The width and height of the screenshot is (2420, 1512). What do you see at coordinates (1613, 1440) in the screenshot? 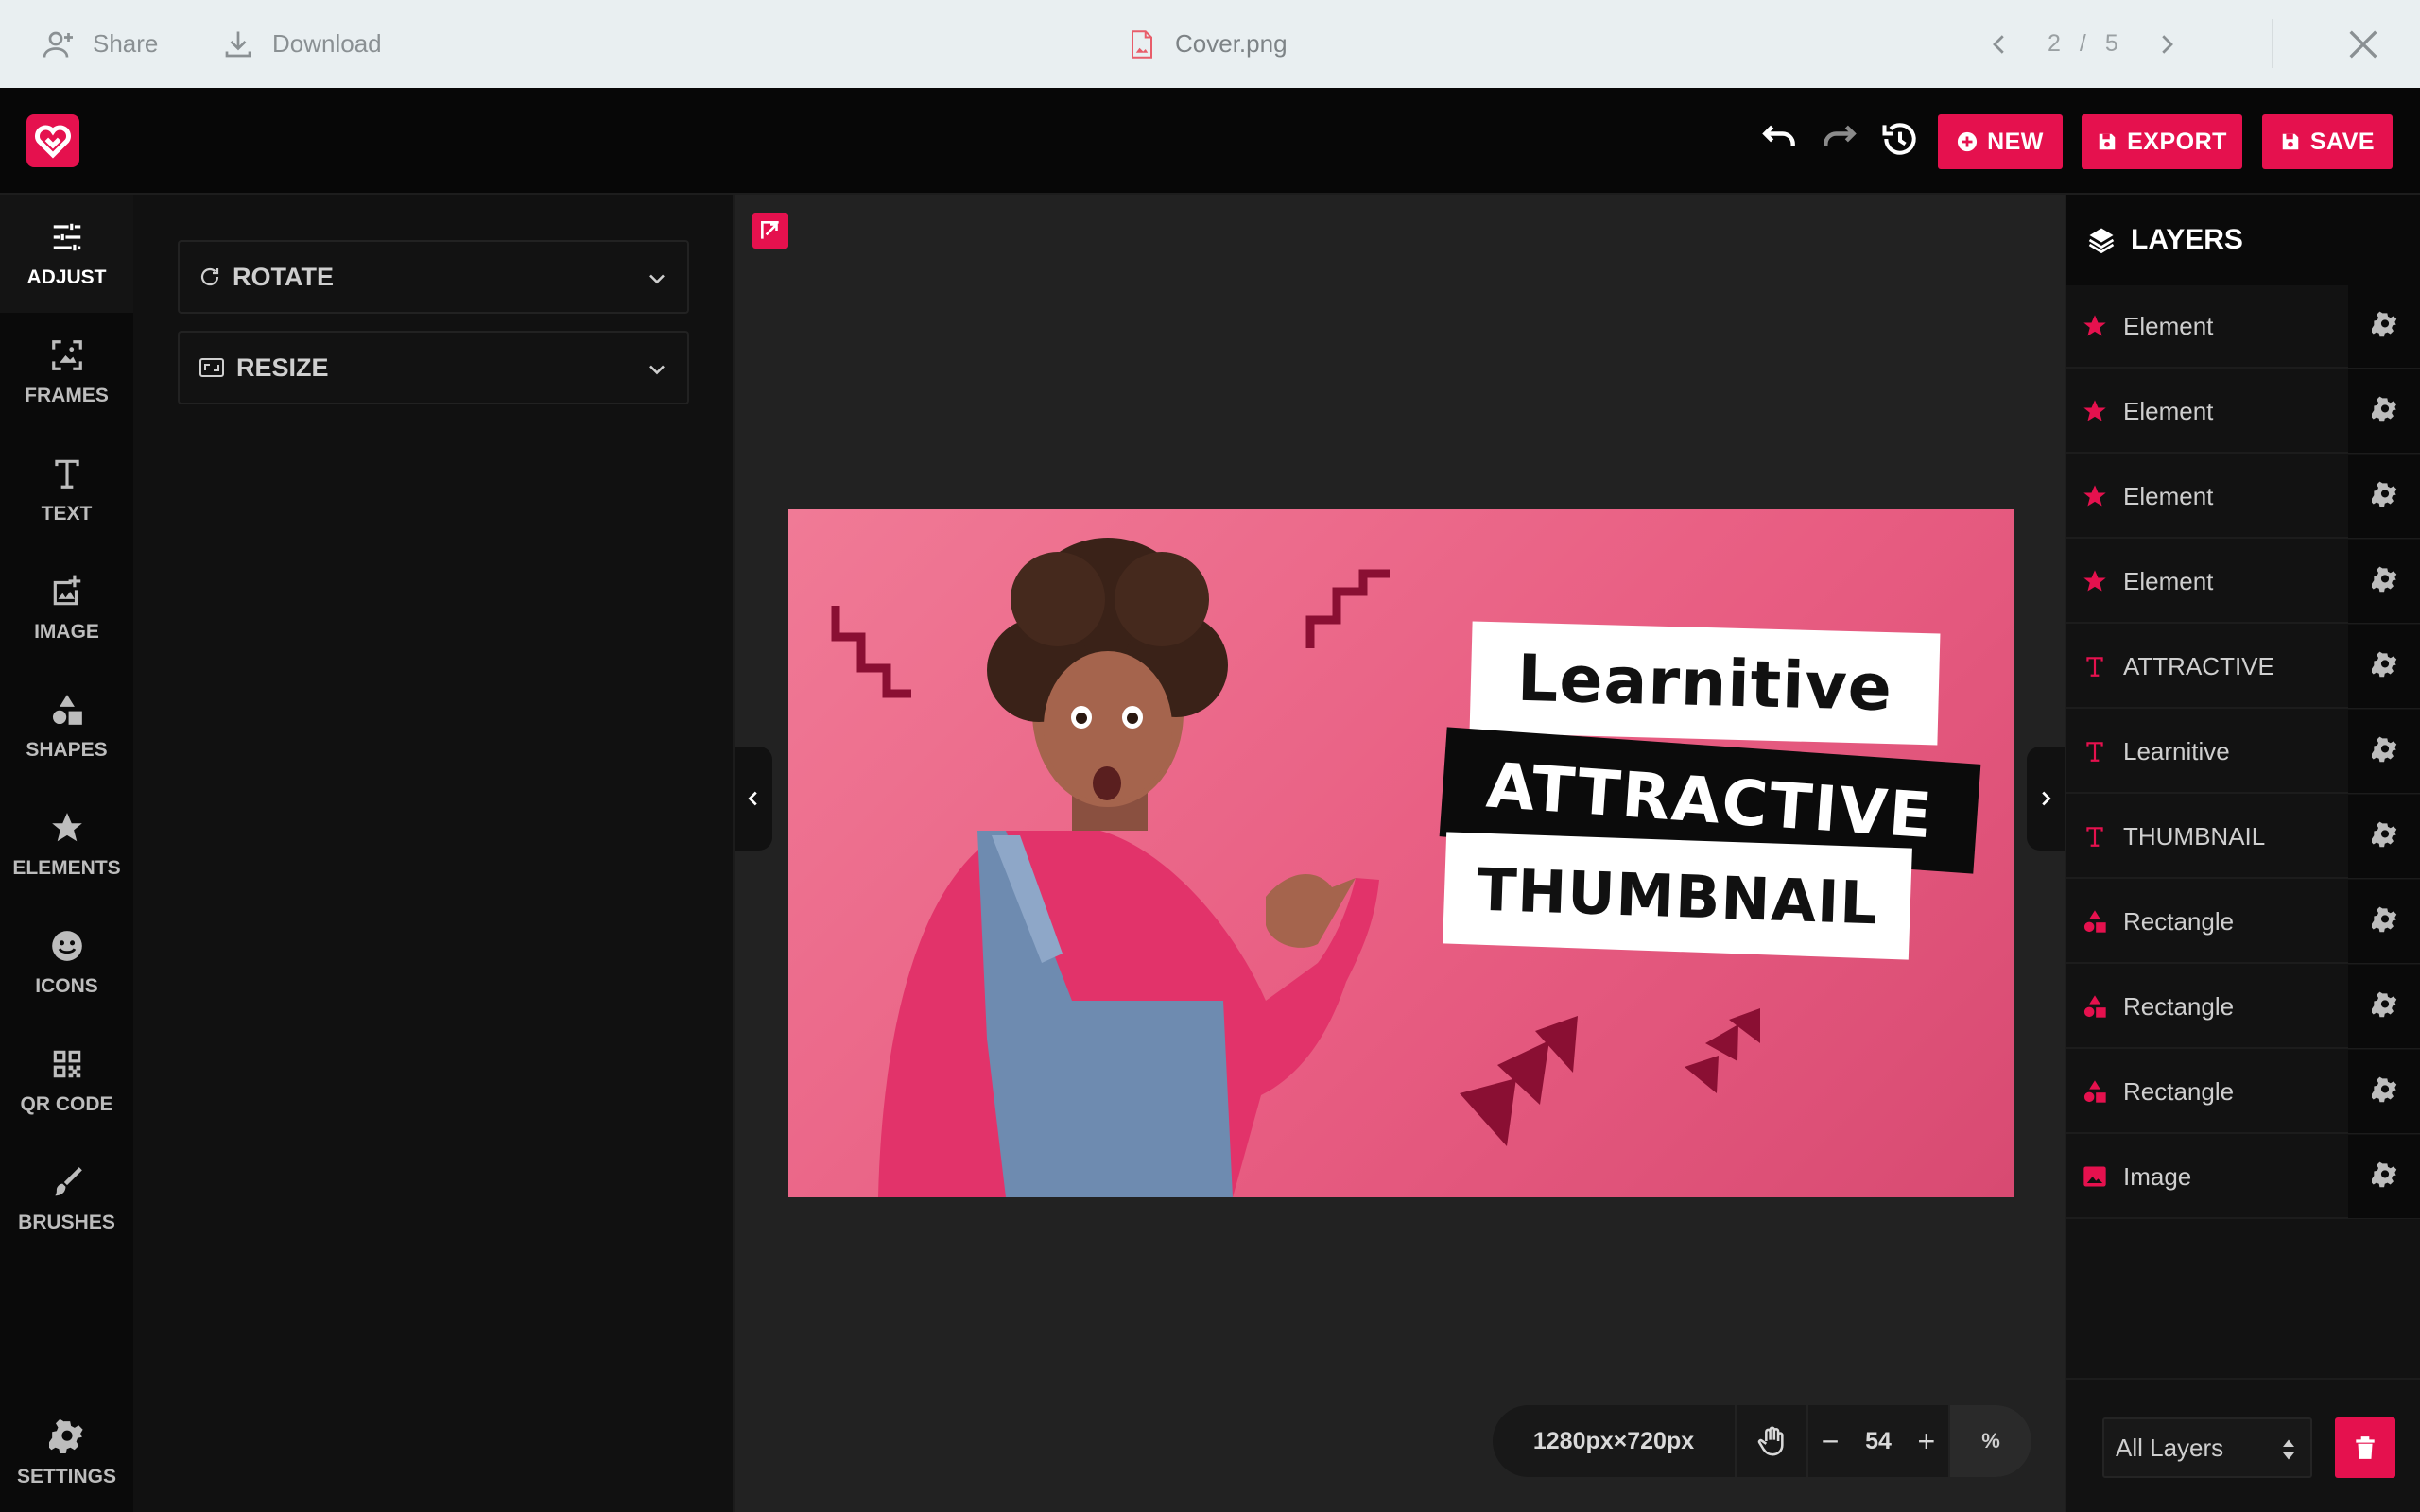
I see `dimensions-text: 1280px×720px` at bounding box center [1613, 1440].